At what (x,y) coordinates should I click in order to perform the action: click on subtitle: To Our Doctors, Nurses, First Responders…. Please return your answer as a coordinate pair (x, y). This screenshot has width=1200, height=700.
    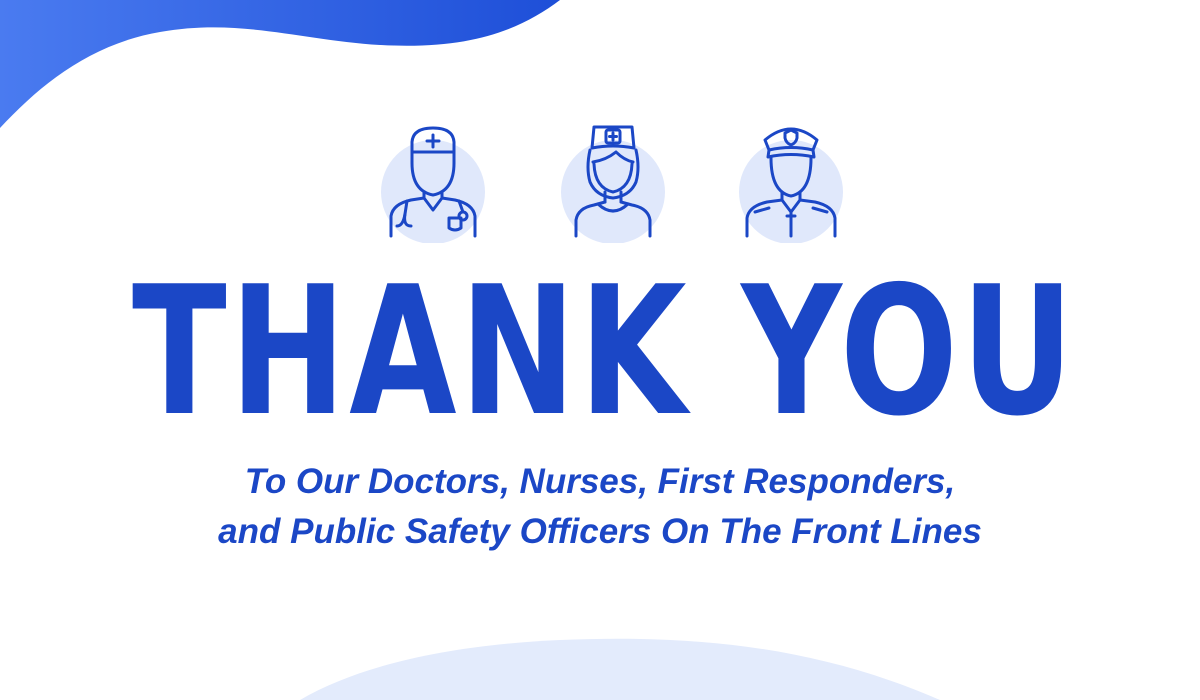
    Looking at the image, I should click on (600, 507).